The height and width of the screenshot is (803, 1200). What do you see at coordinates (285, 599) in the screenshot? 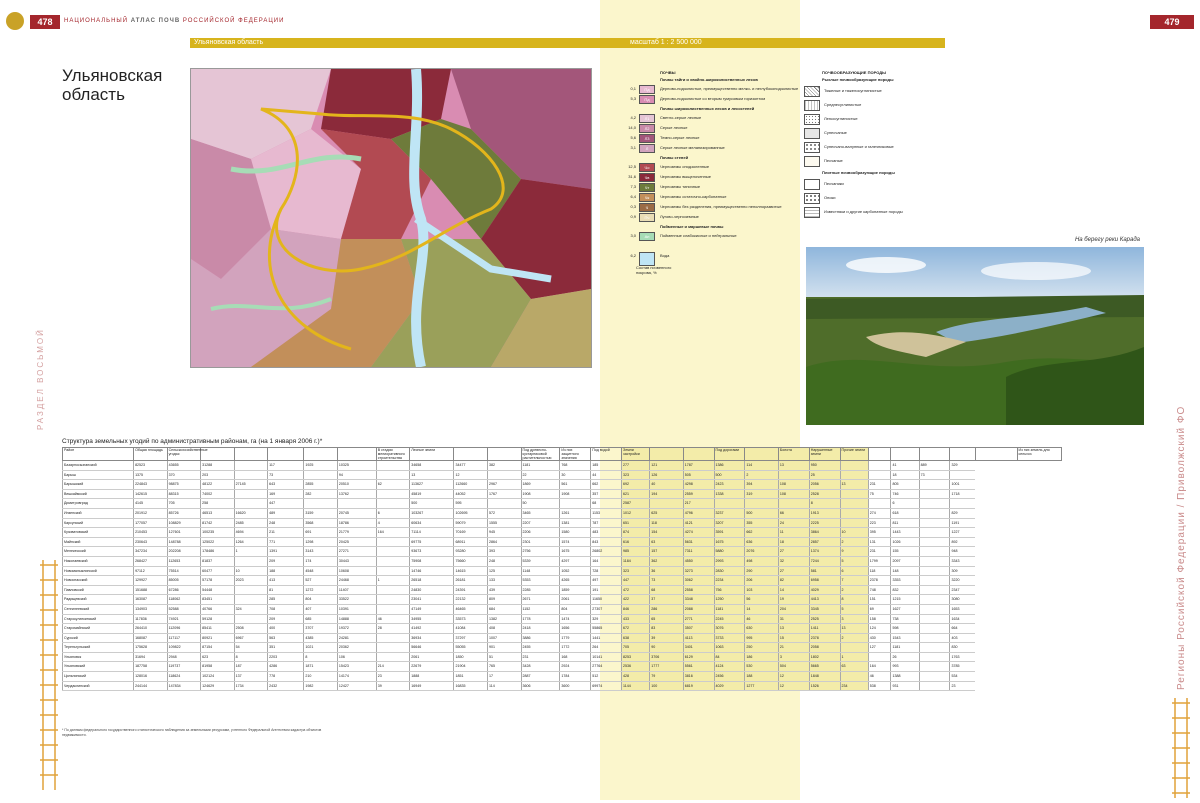
I see `table-cell: 285` at bounding box center [285, 599].